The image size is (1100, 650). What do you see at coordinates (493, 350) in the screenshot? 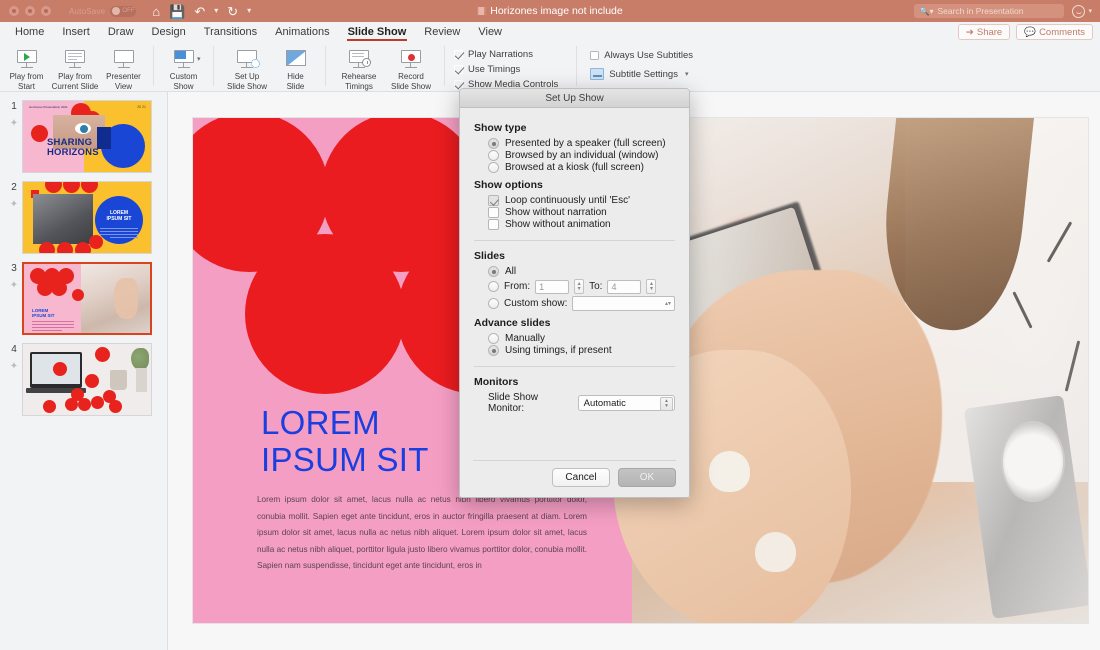
I see `radio-indicator` at bounding box center [493, 350].